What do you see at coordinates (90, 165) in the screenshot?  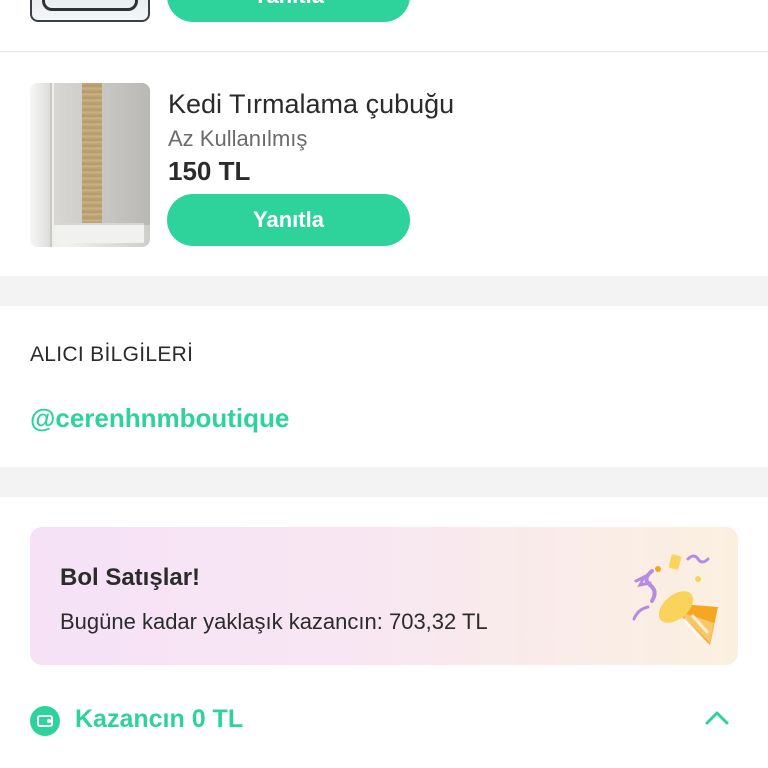 I see `item-image` at bounding box center [90, 165].